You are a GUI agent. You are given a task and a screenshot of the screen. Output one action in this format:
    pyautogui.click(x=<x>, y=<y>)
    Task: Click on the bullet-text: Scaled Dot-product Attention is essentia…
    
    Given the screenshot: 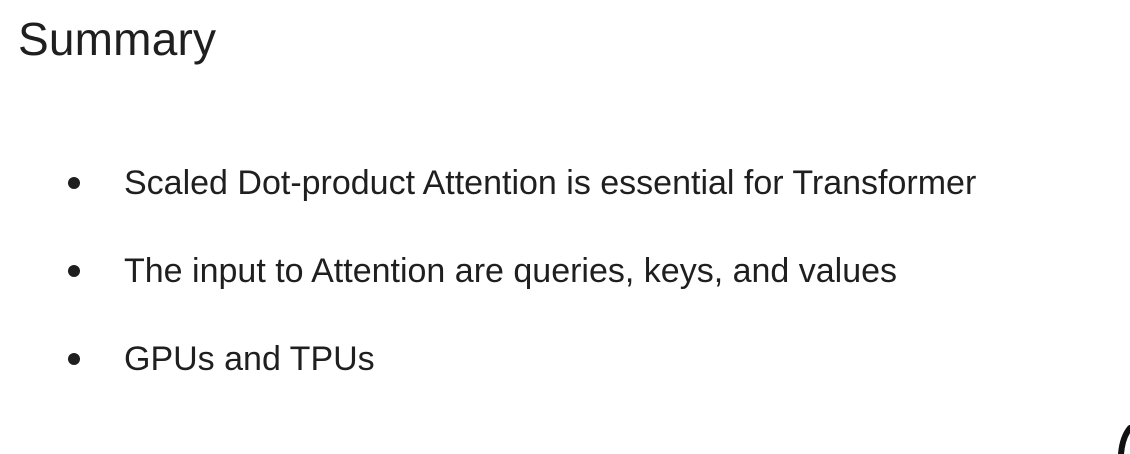 What is the action you would take?
    pyautogui.click(x=550, y=183)
    